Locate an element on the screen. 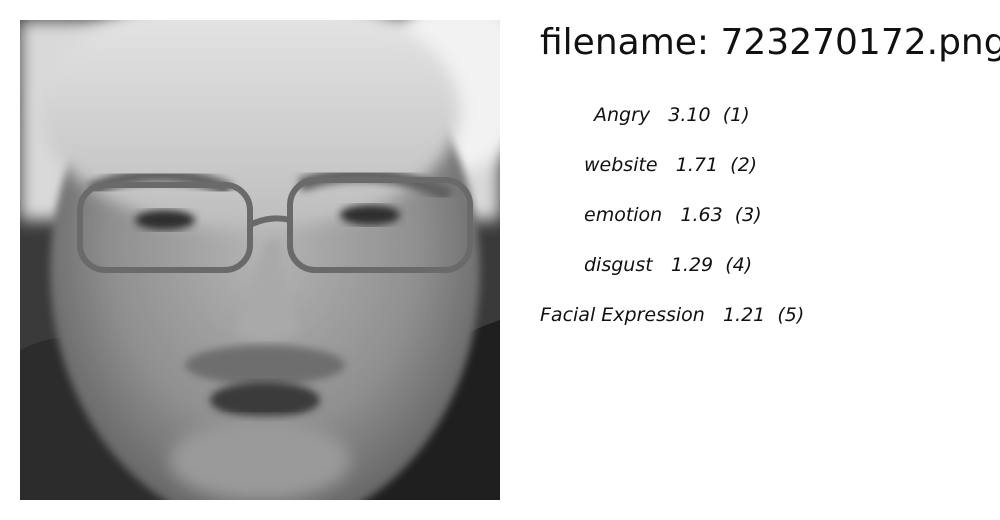  label-name: website is located at coordinates (621, 165).